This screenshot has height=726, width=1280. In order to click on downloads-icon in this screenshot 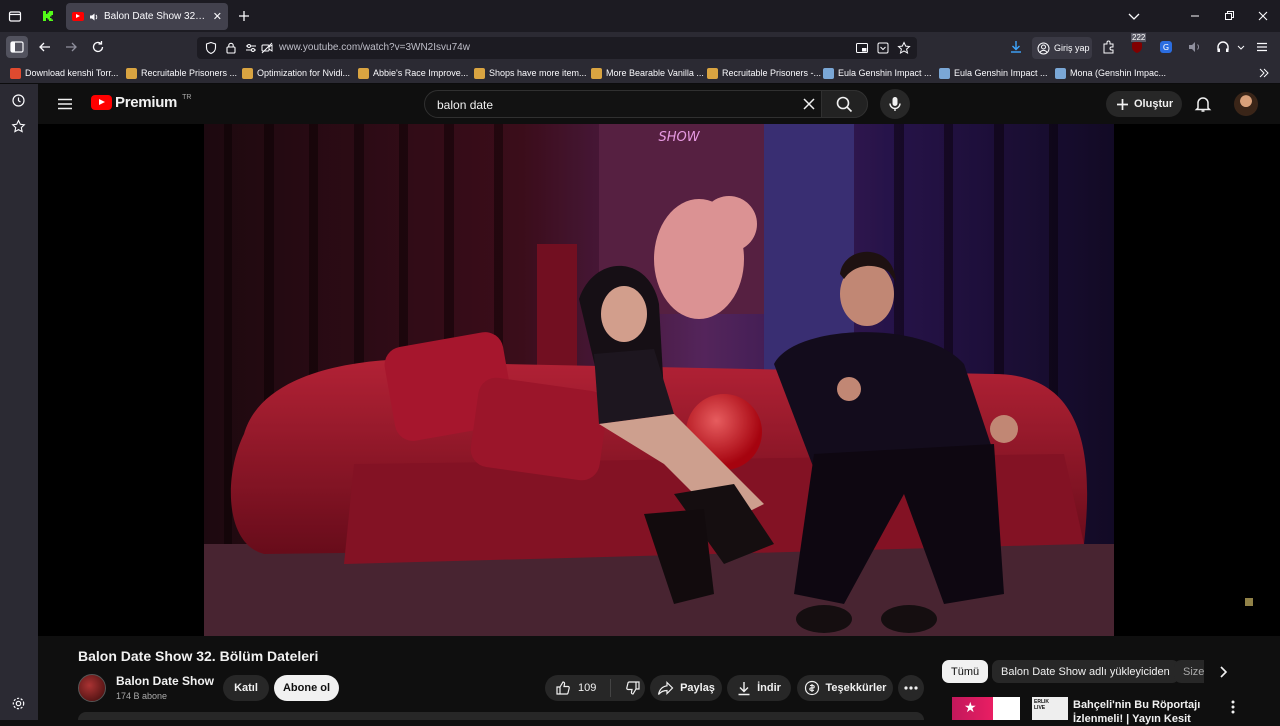, I will do `click(1016, 47)`.